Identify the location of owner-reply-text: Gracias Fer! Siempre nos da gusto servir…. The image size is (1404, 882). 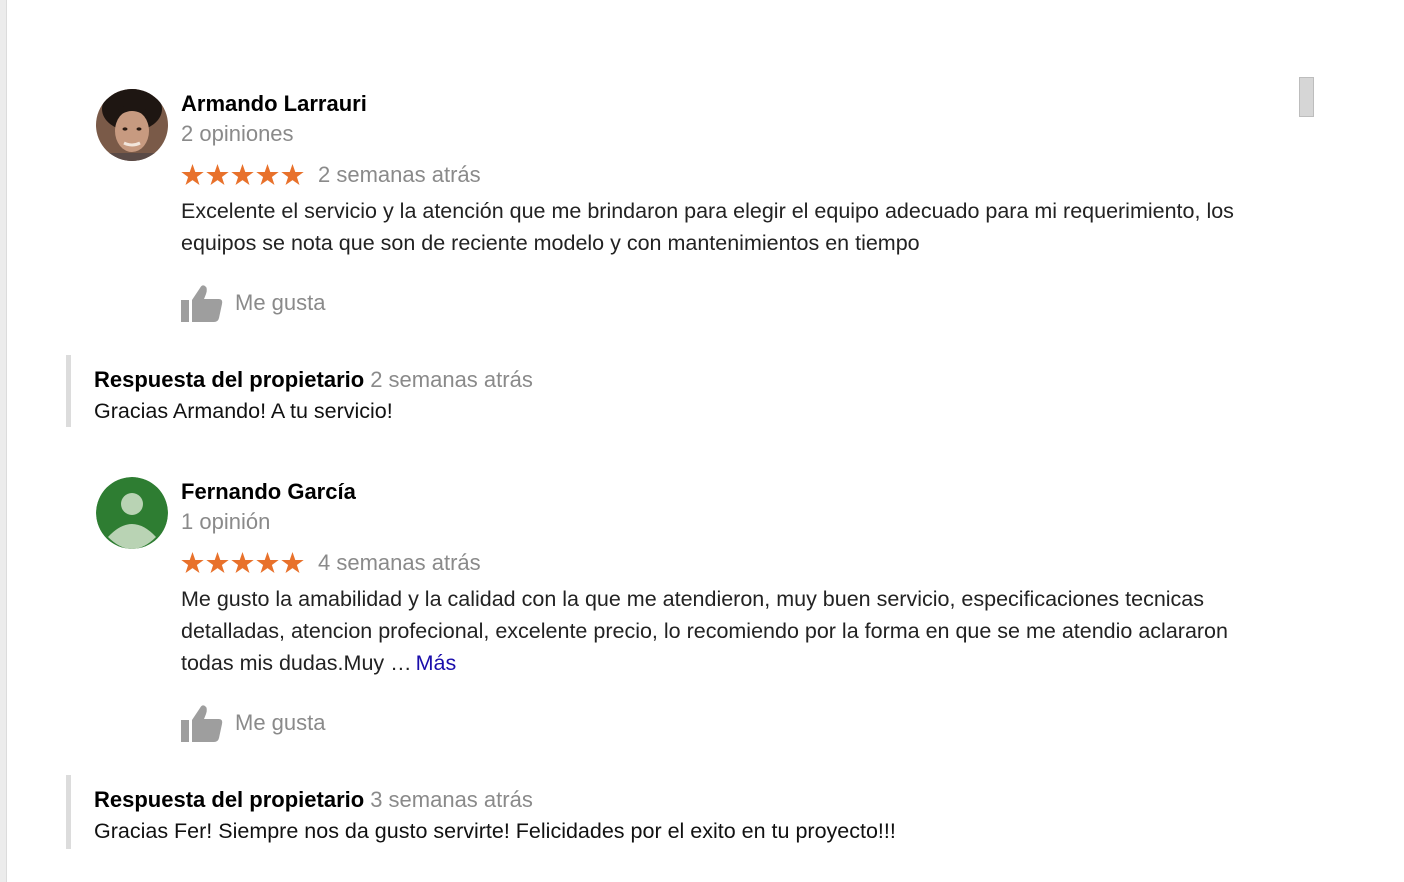
(495, 831).